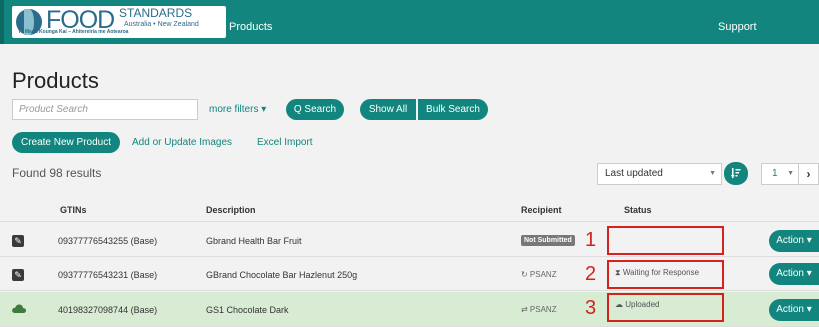  What do you see at coordinates (182, 142) in the screenshot?
I see `add-update-images-link: Add or Update Images` at bounding box center [182, 142].